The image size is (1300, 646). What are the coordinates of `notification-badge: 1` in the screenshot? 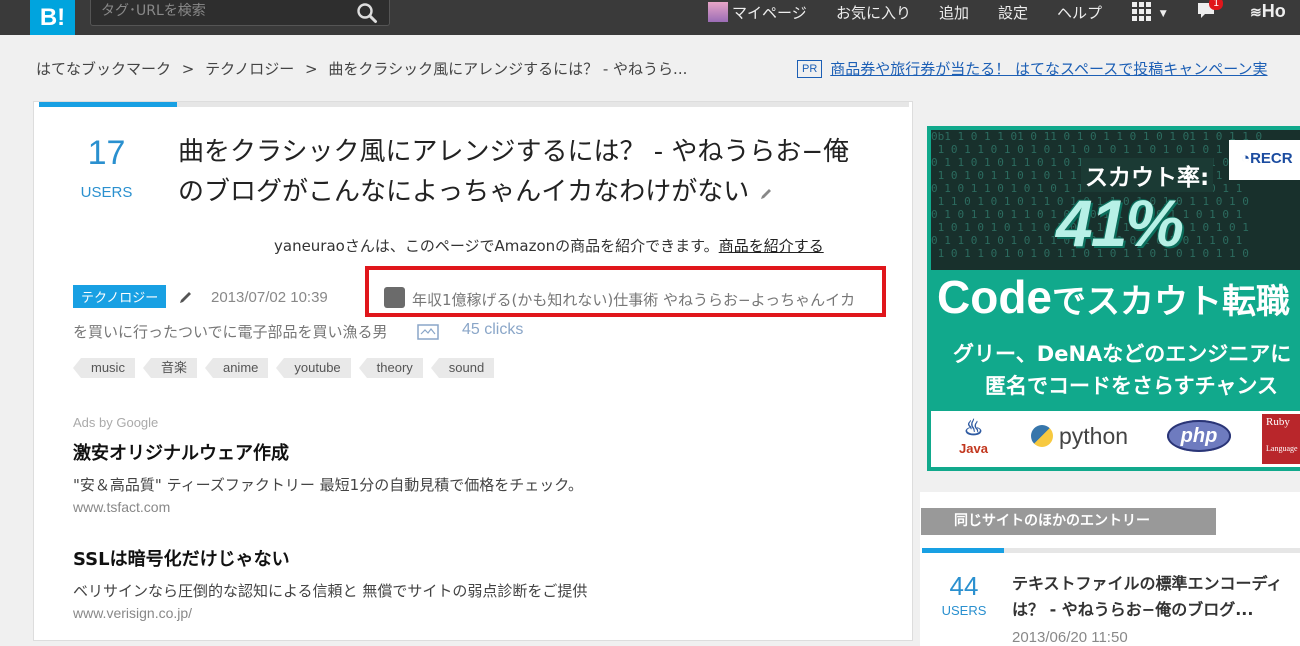 It's located at (1216, 5).